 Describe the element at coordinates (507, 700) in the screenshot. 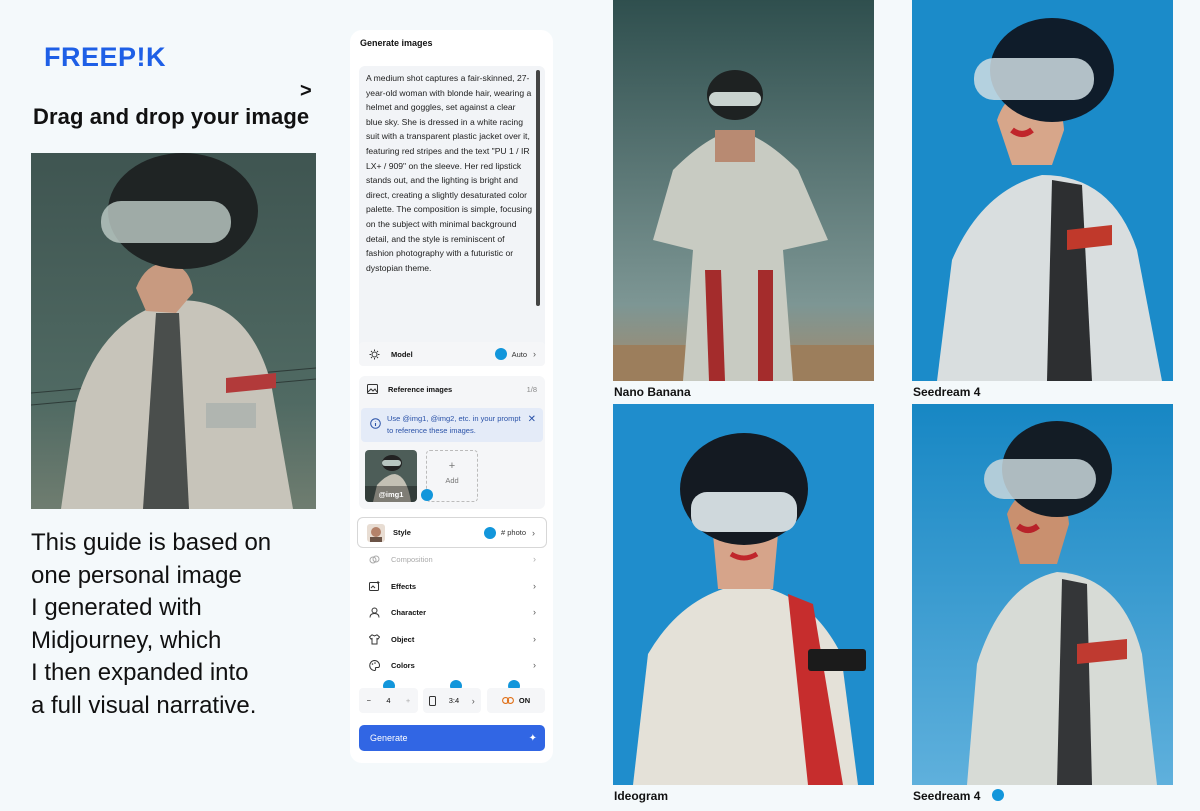

I see `link-icon` at that location.